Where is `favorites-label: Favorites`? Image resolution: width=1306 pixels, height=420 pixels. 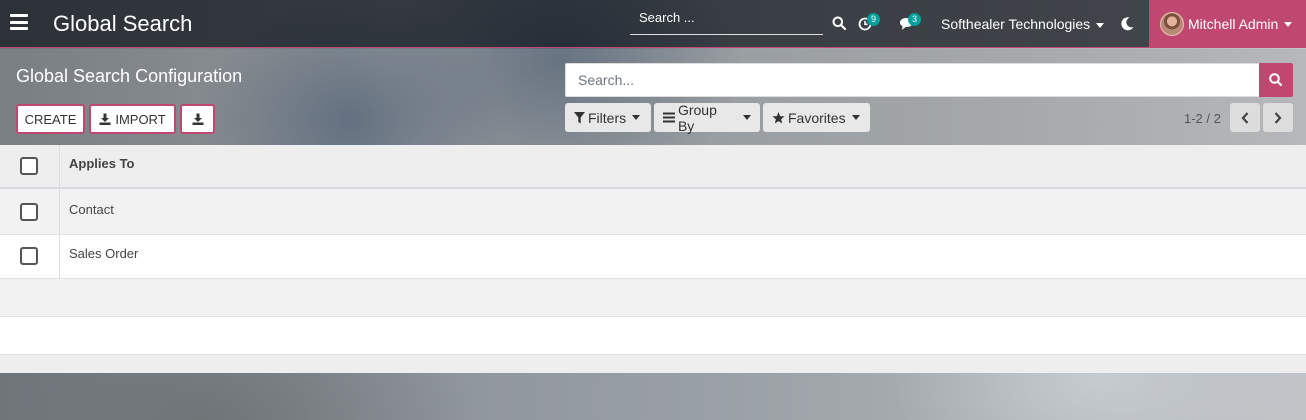 favorites-label: Favorites is located at coordinates (817, 117).